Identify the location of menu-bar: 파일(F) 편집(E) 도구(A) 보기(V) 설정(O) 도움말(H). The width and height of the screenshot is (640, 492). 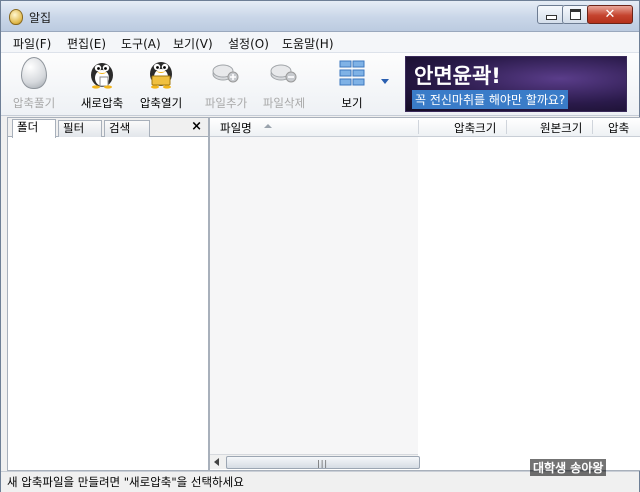
(320, 42).